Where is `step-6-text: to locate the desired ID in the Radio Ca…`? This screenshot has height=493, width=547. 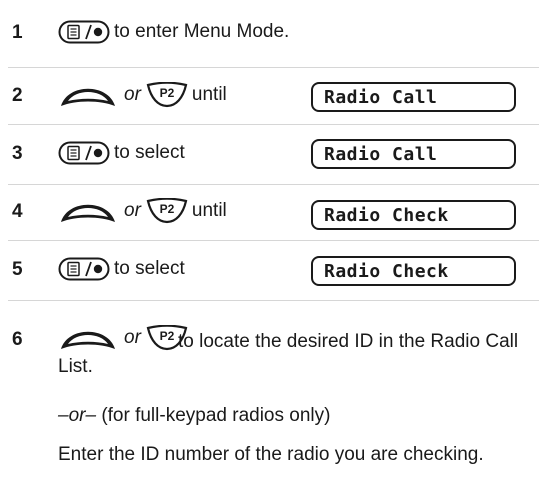
step-6-text: to locate the desired ID in the Radio Ca… is located at coordinates (288, 354).